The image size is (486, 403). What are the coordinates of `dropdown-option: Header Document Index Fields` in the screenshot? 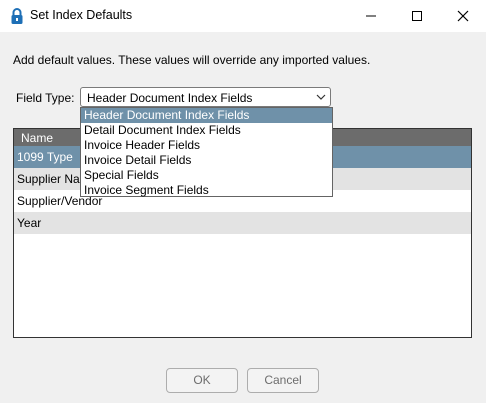 It's located at (206, 115).